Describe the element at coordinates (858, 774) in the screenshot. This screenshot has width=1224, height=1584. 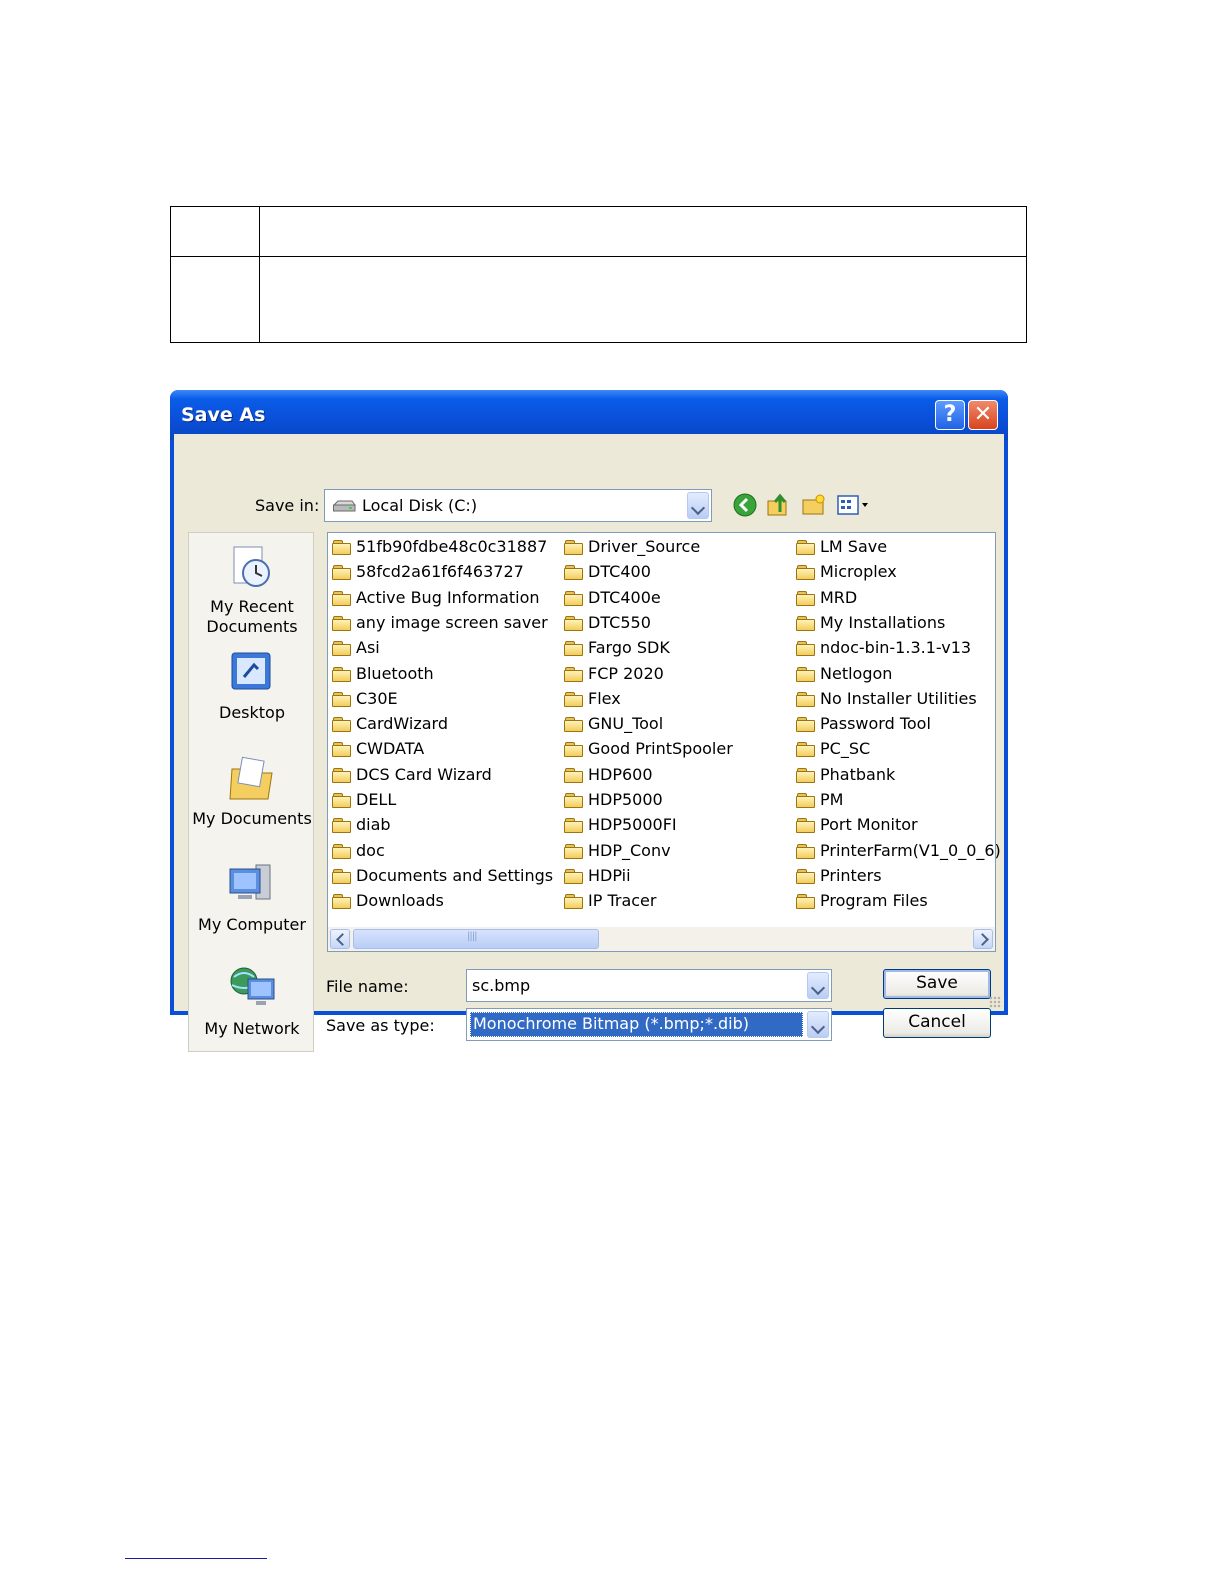
I see `list-item-label: Phatbank` at that location.